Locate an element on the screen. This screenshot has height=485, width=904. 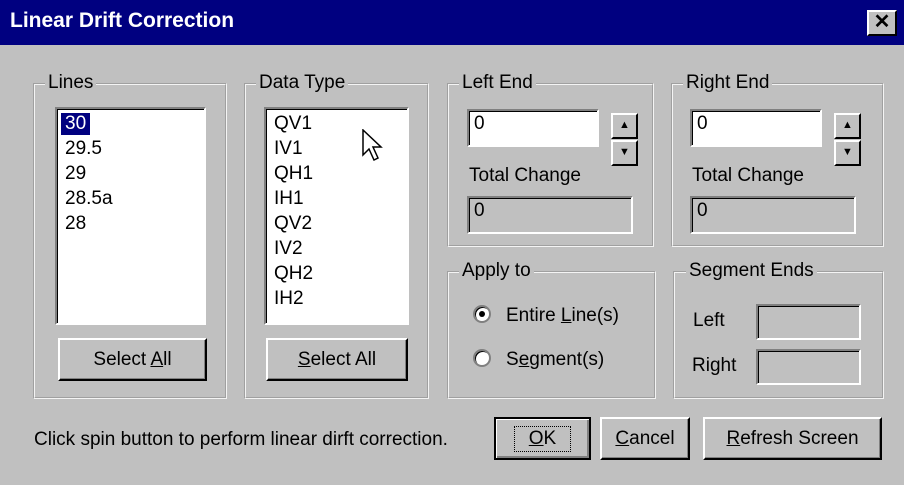
lines-select-all-button: Select All is located at coordinates (132, 359).